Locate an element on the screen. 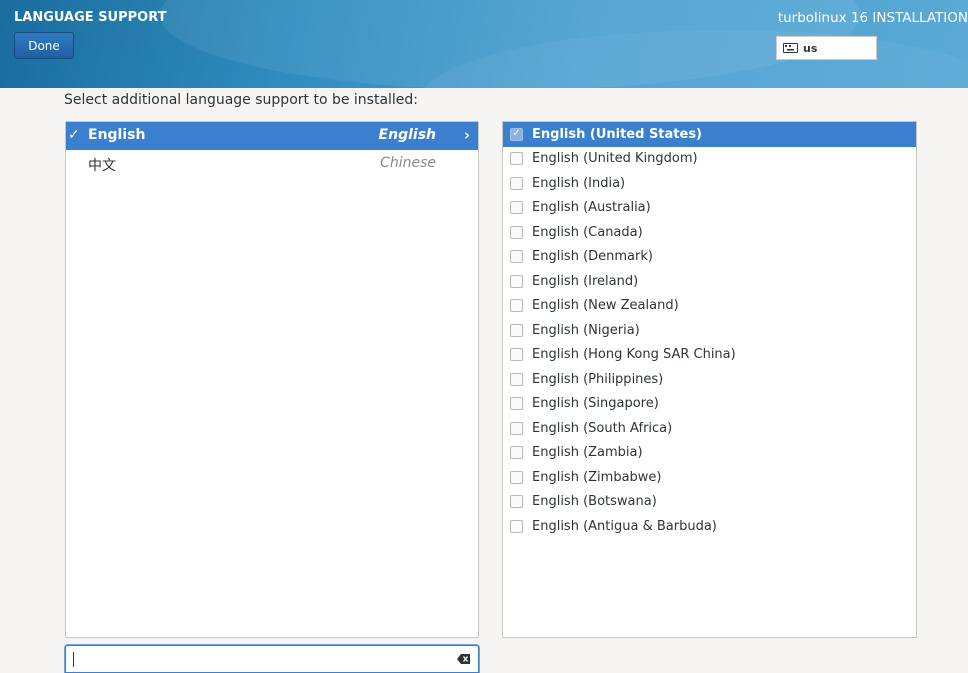  language-row-english: ✓ English English › is located at coordinates (272, 136).